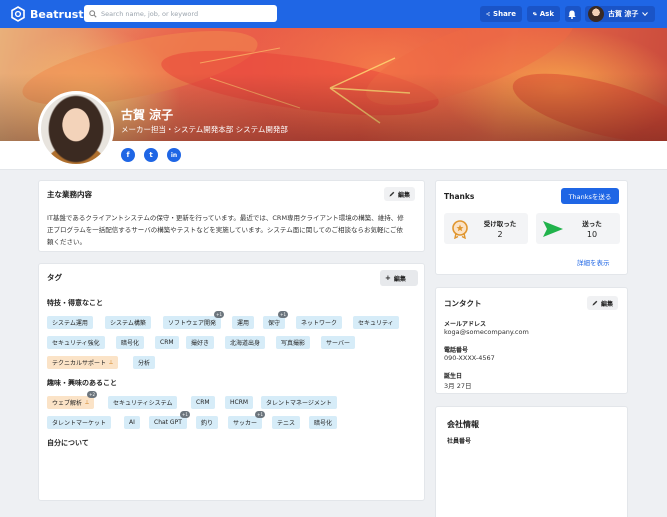  What do you see at coordinates (463, 303) in the screenshot?
I see `contact-title: コンタクト` at bounding box center [463, 303].